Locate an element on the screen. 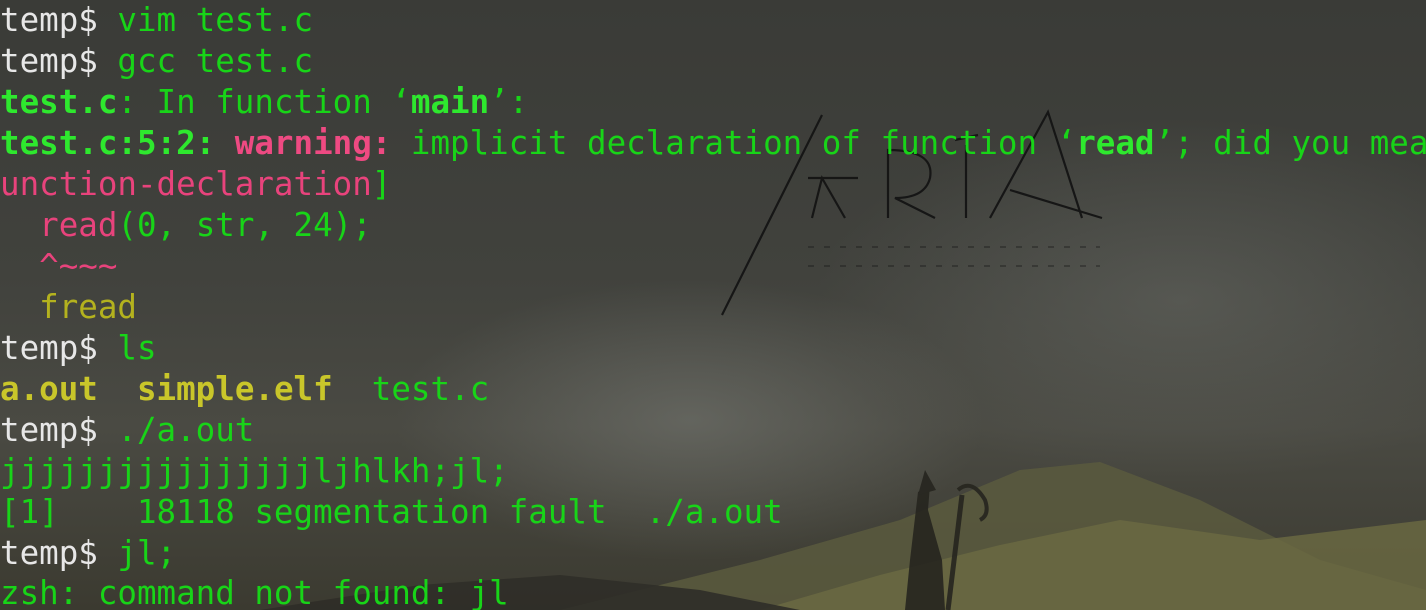 This screenshot has width=1426, height=610. terminal-line-vim: temp$ vim test.c is located at coordinates (156, 20).